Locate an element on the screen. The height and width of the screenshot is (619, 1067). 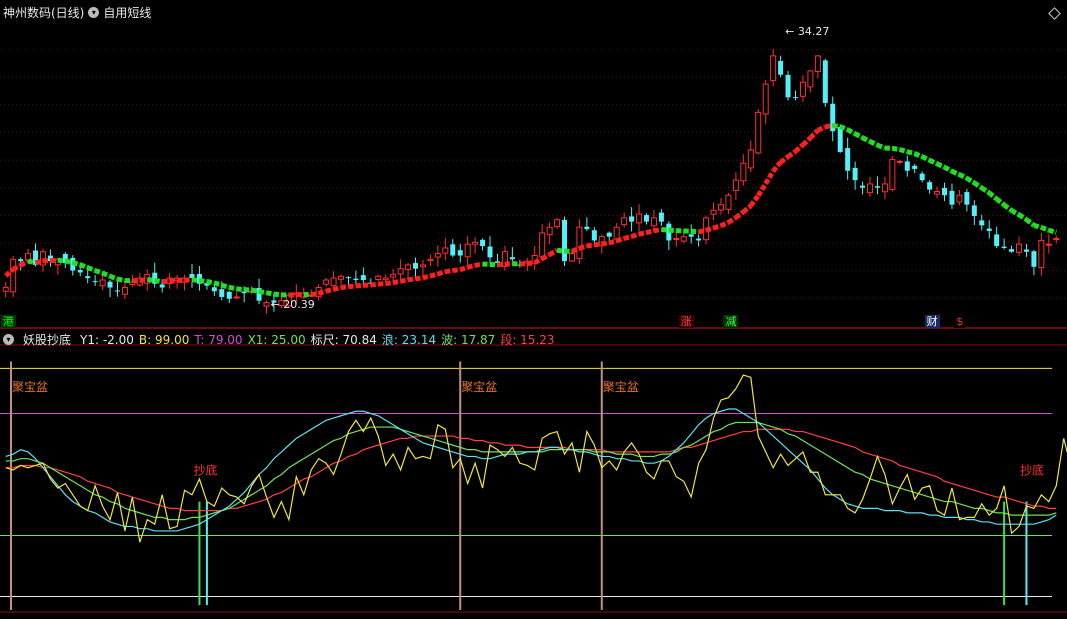
indicator-title: 自用短线 is located at coordinates (127, 12).